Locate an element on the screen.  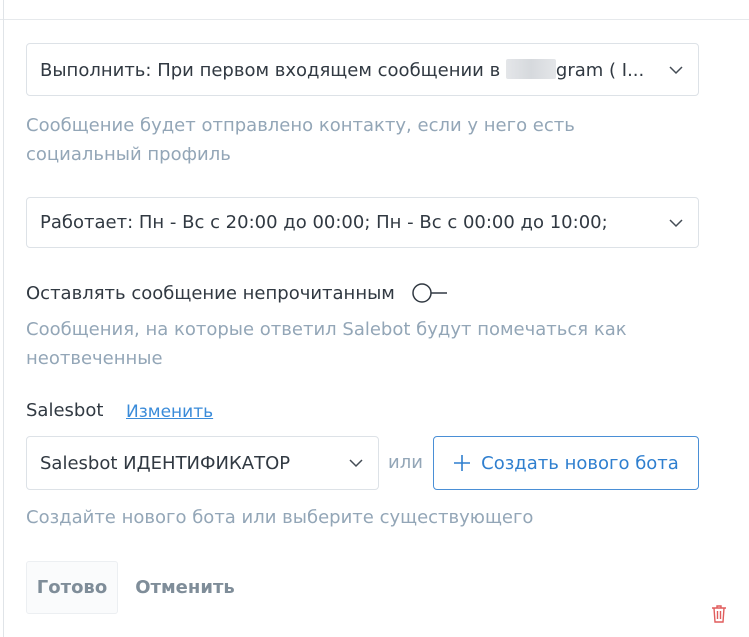
trash-icon is located at coordinates (719, 614).